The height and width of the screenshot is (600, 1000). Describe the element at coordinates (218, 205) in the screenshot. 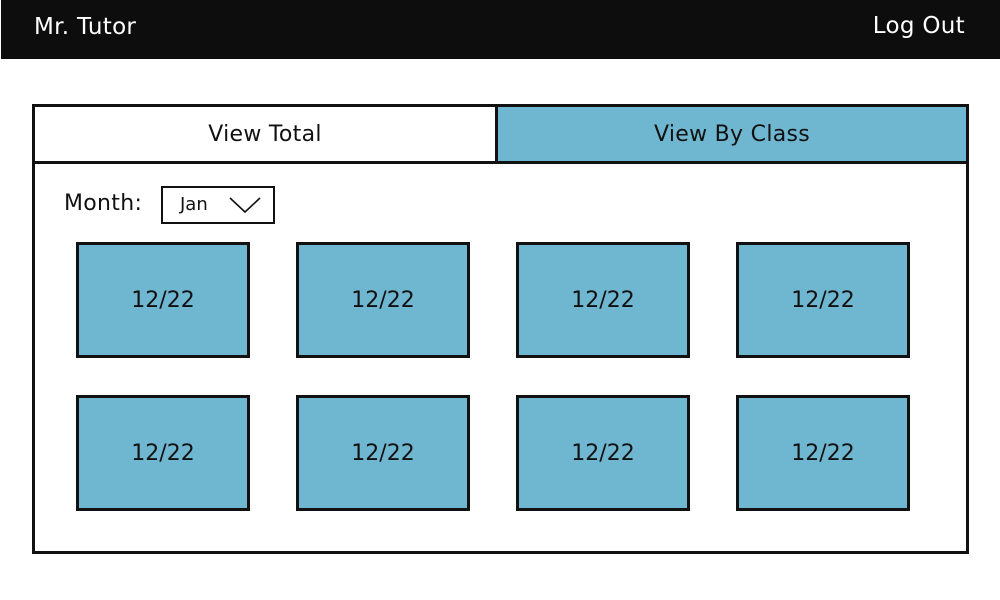

I see `month-select: Jan` at that location.